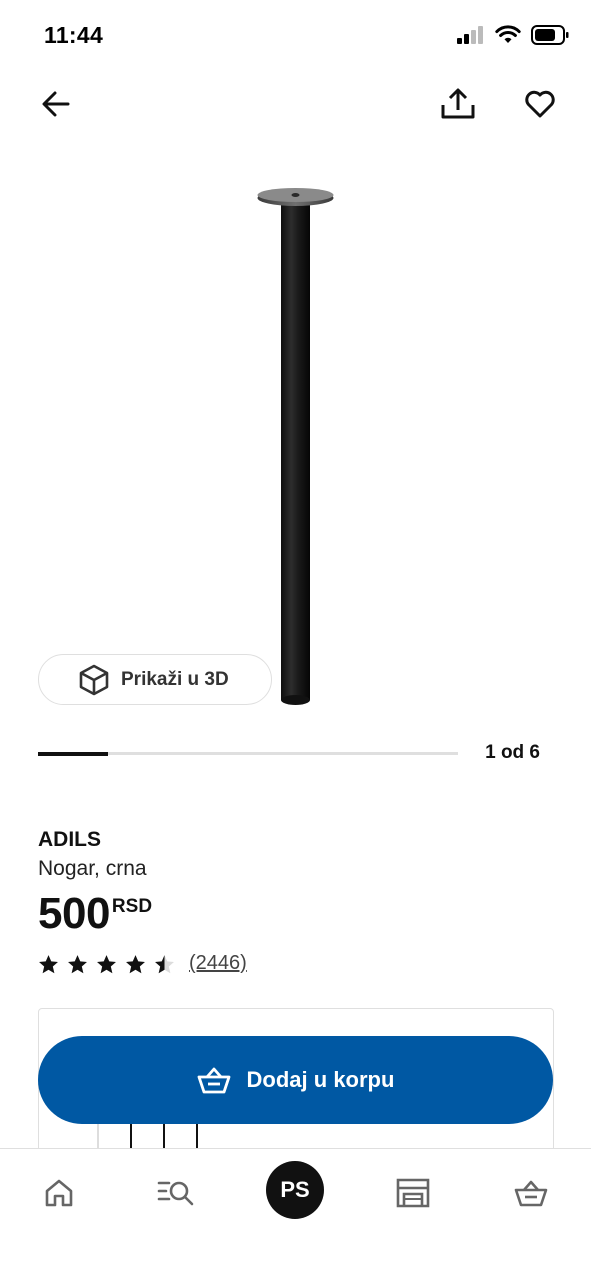 The height and width of the screenshot is (1280, 591). I want to click on store-icon, so click(413, 1193).